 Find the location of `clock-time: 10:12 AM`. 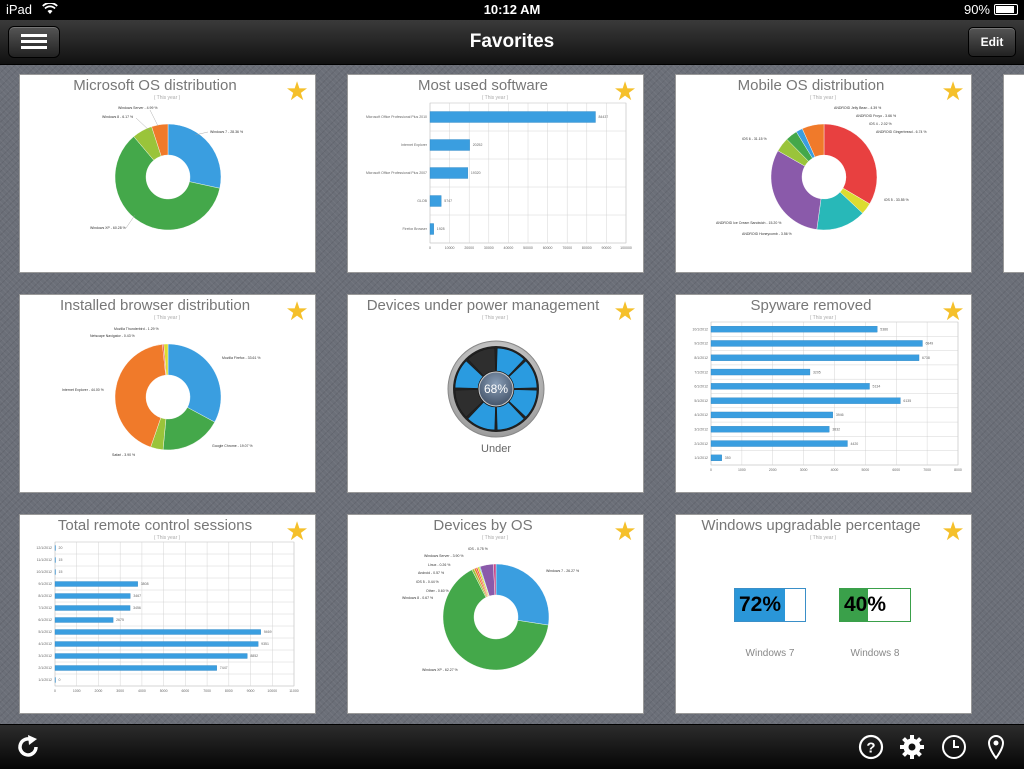

clock-time: 10:12 AM is located at coordinates (512, 9).